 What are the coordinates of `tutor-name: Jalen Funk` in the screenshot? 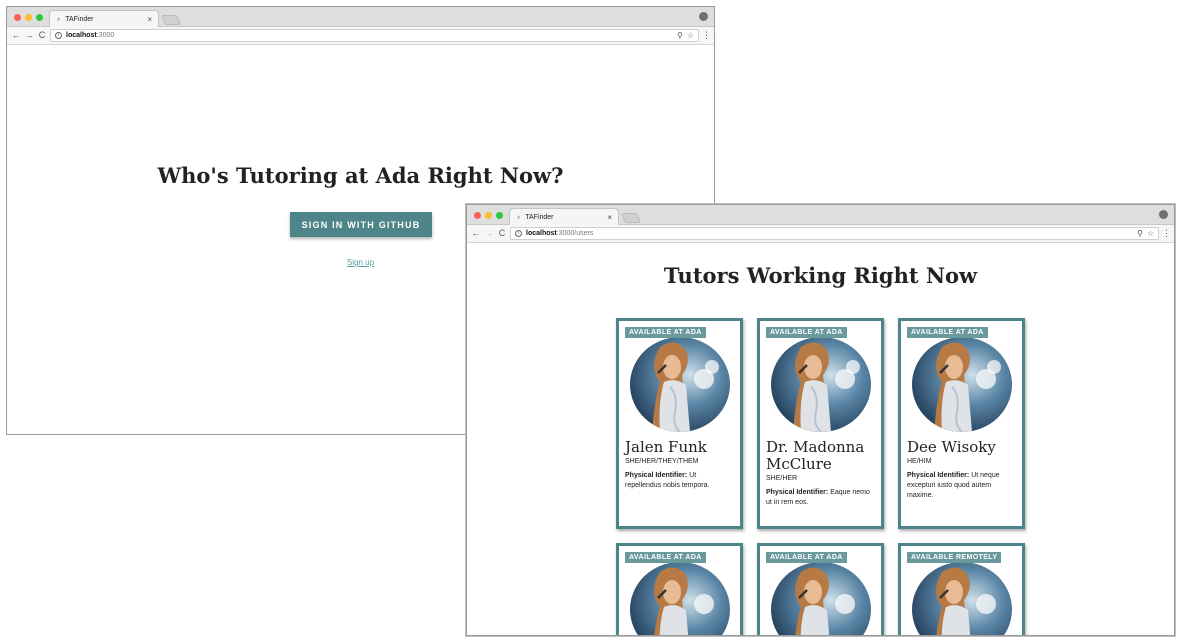 It's located at (666, 447).